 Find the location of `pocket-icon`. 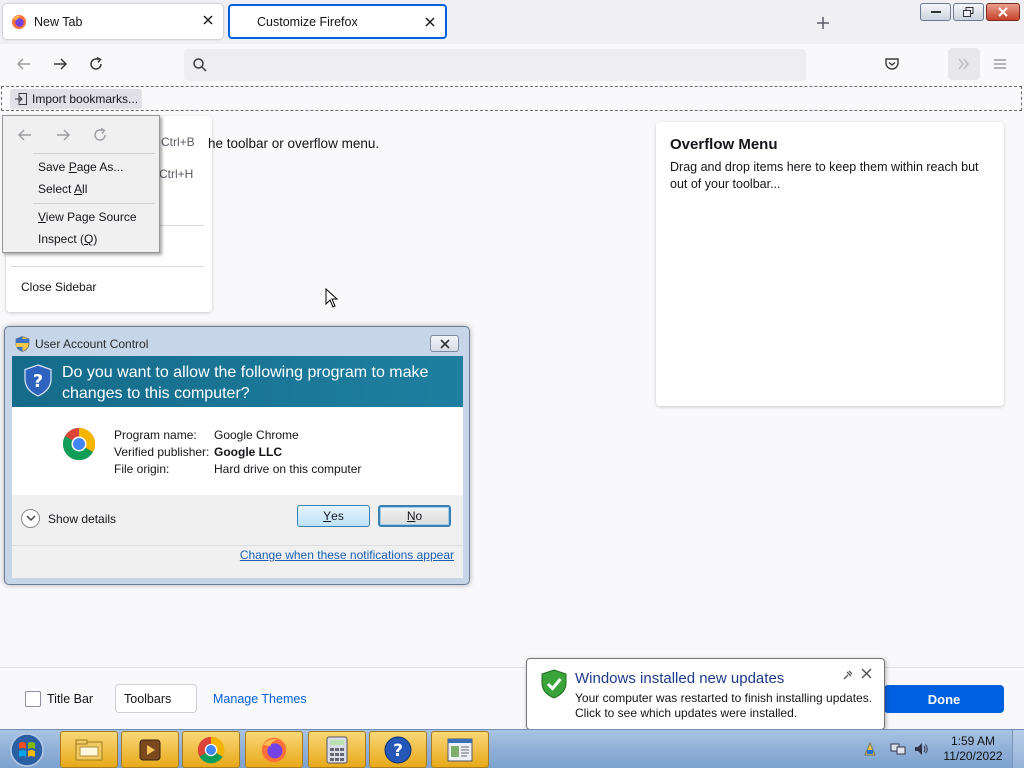

pocket-icon is located at coordinates (892, 64).